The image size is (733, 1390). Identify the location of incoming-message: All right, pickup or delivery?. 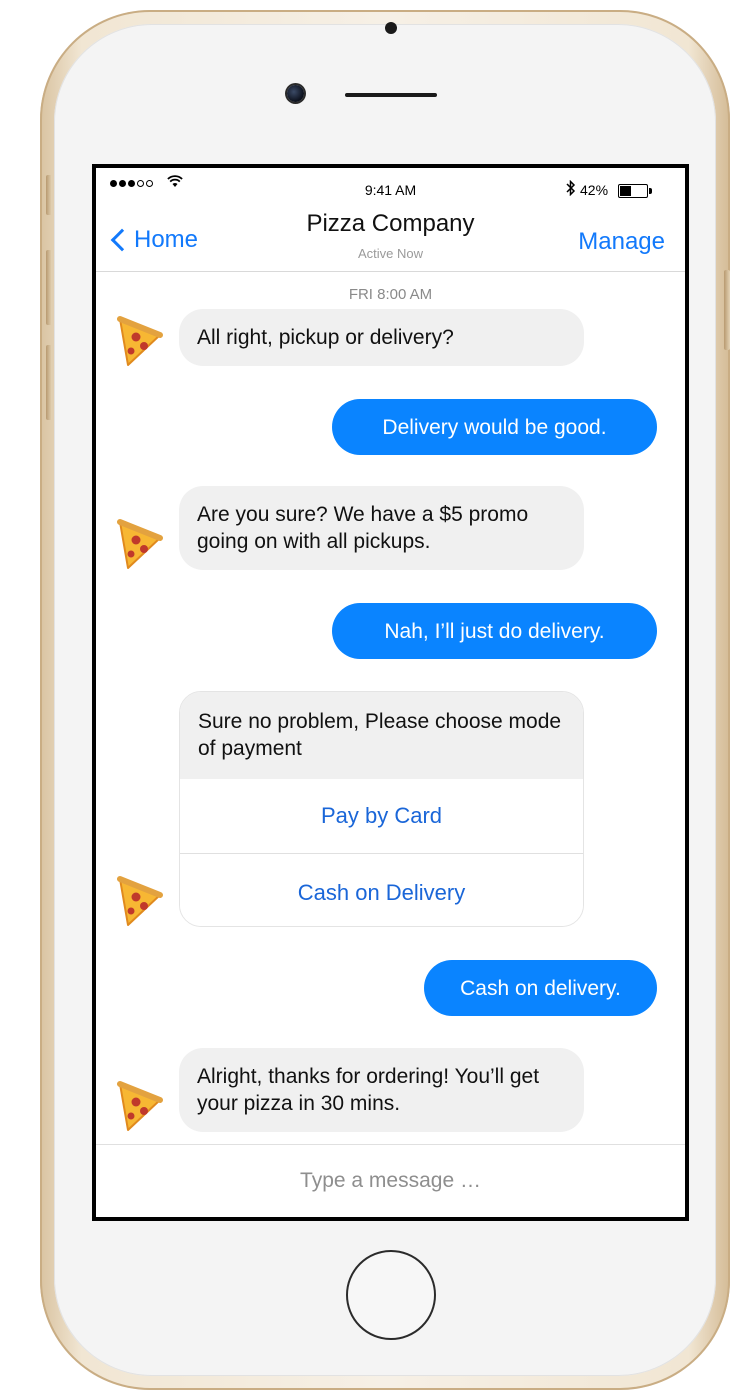
(381, 337).